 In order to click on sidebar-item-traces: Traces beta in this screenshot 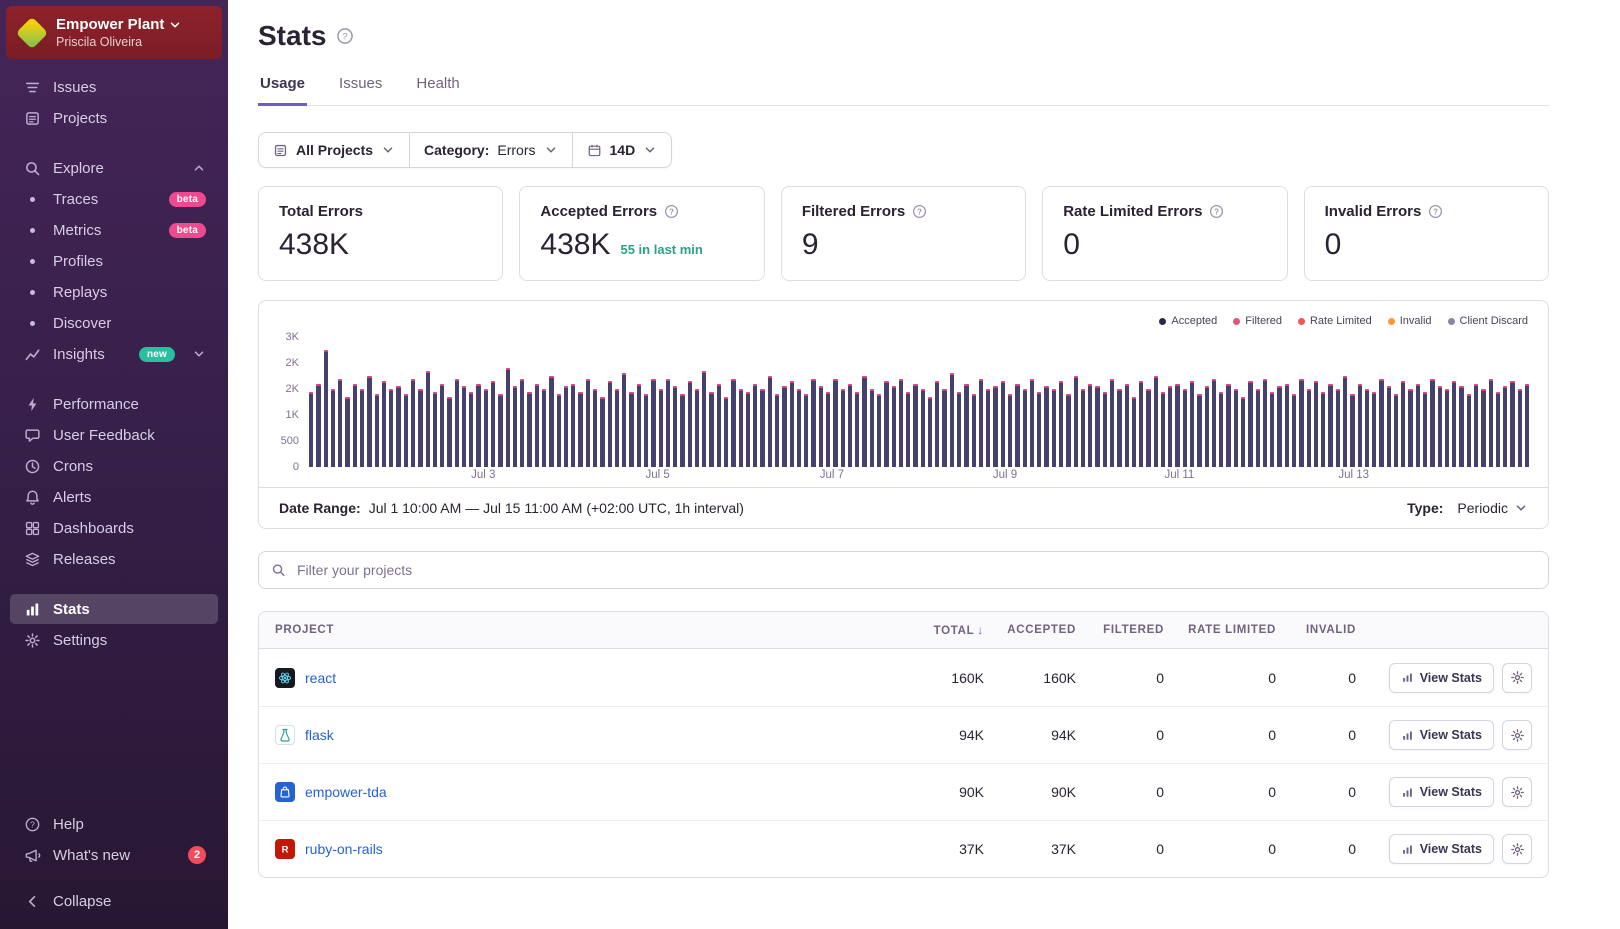, I will do `click(114, 199)`.